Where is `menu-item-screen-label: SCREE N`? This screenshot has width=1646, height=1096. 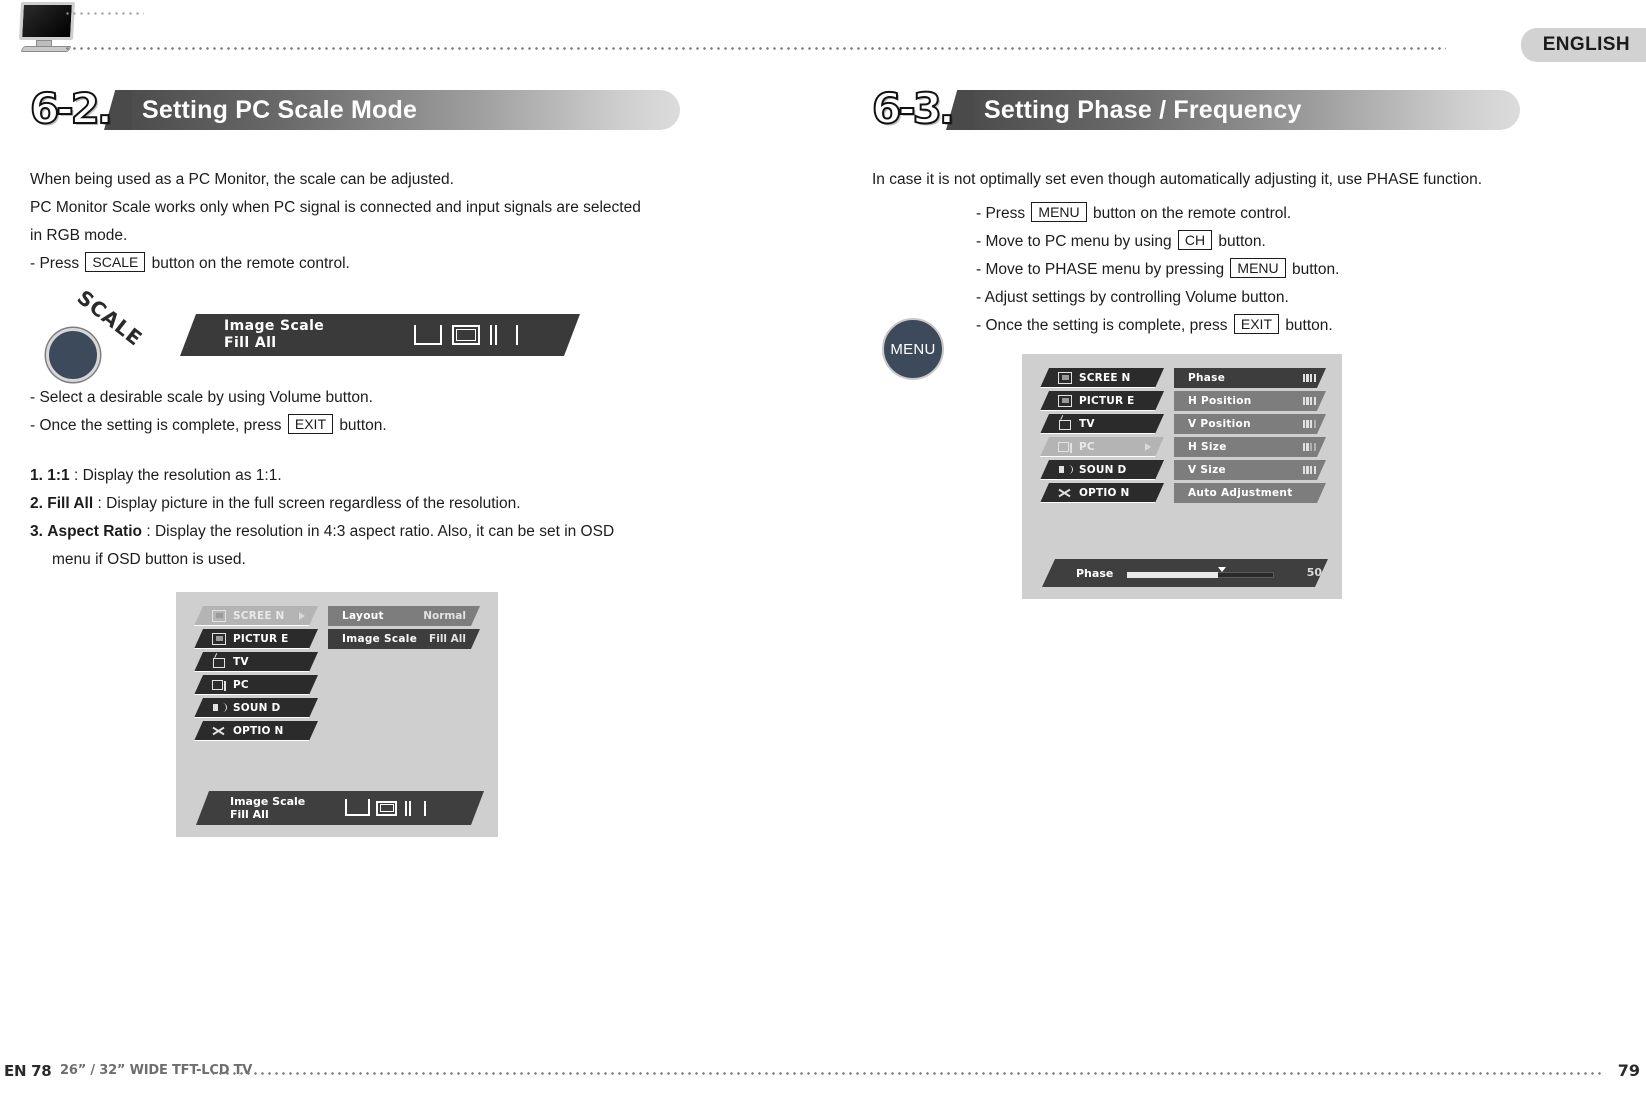
menu-item-screen-label: SCREE N is located at coordinates (259, 615).